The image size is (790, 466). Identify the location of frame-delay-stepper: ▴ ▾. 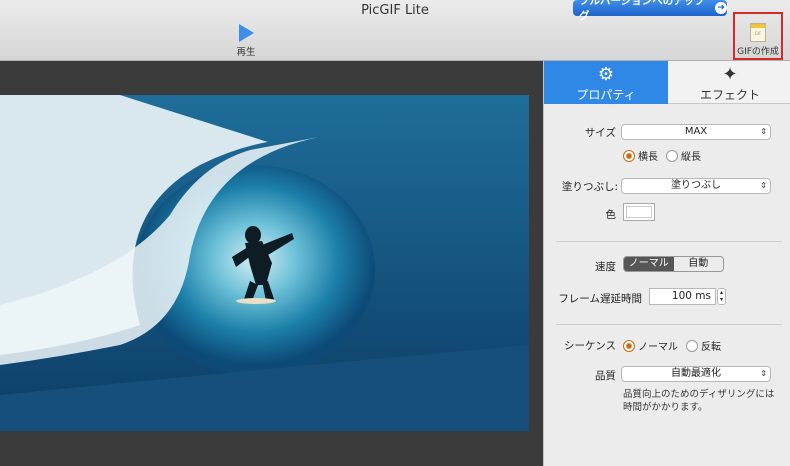
(721, 296).